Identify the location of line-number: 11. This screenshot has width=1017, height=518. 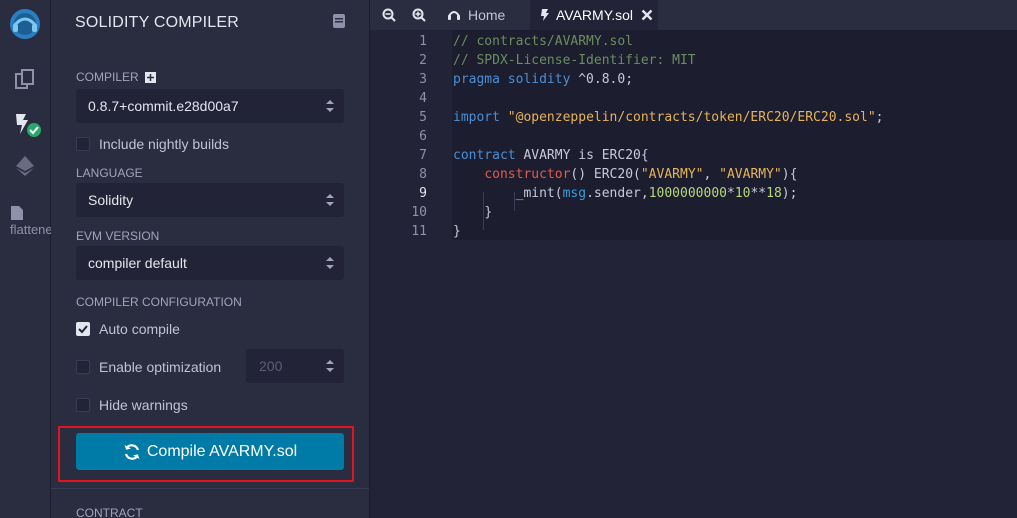
(419, 231).